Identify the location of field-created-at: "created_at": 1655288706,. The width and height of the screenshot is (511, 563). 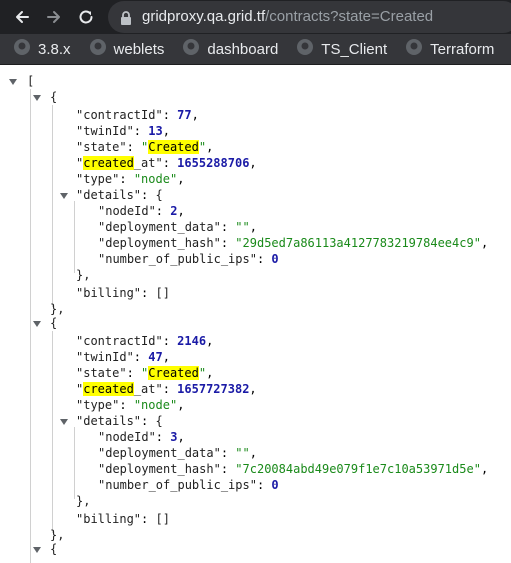
(166, 163).